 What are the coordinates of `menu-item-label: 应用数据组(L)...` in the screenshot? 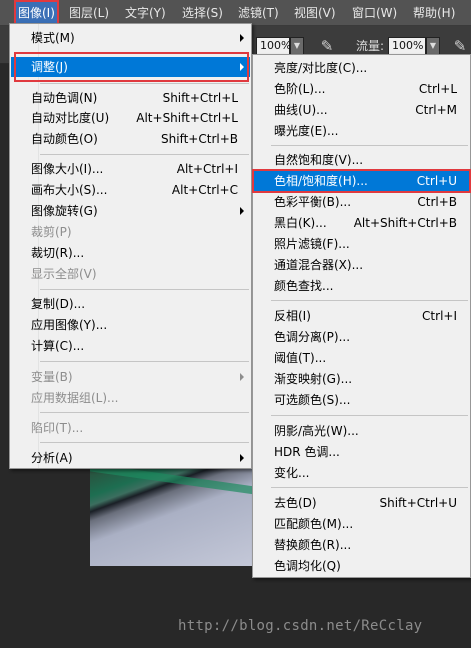 It's located at (75, 398).